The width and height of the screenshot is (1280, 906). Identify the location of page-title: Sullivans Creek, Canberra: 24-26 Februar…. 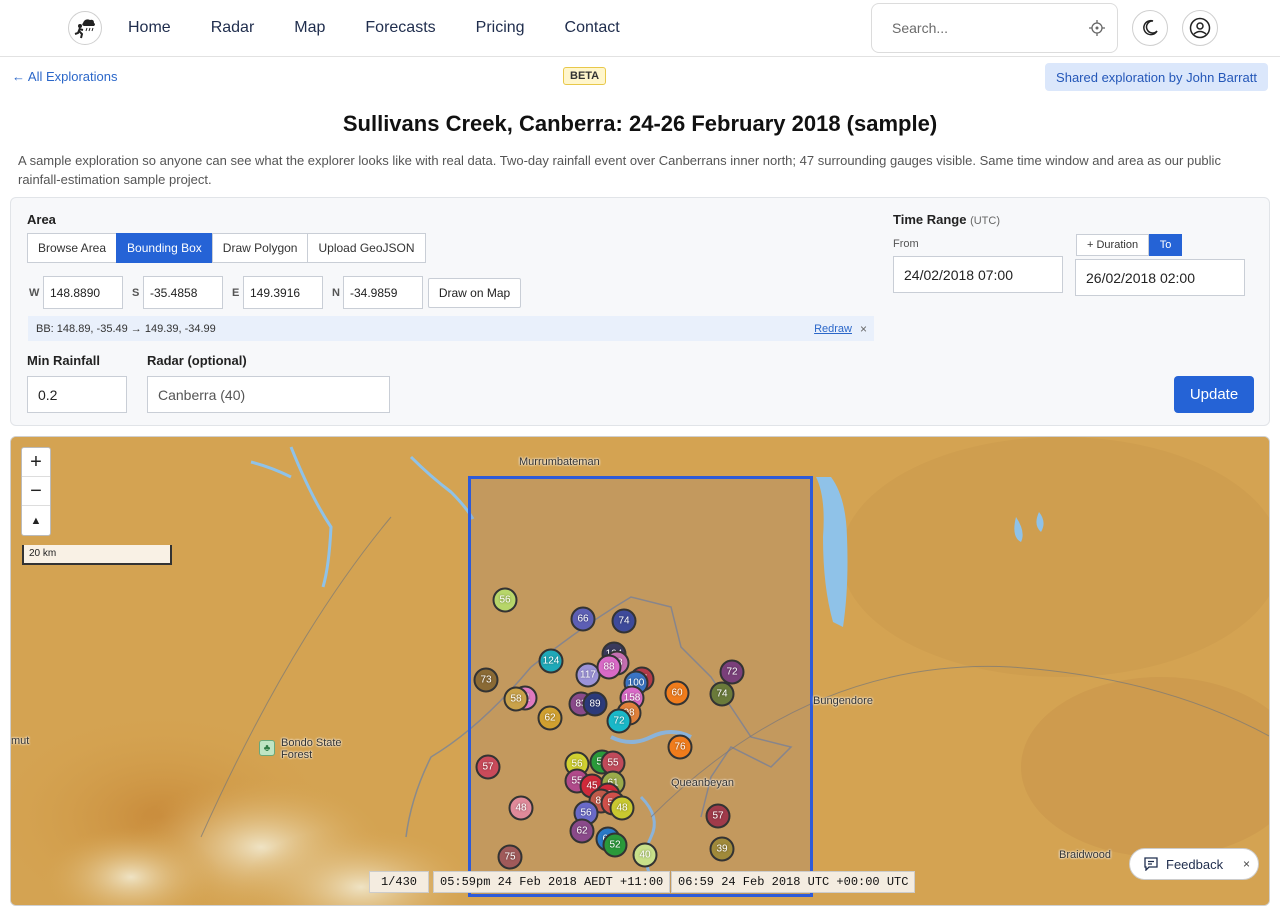
(640, 123).